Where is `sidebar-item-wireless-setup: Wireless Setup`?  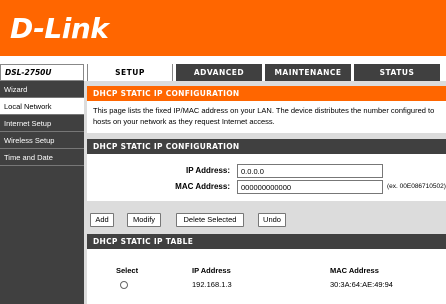
sidebar-item-wireless-setup: Wireless Setup is located at coordinates (42, 140).